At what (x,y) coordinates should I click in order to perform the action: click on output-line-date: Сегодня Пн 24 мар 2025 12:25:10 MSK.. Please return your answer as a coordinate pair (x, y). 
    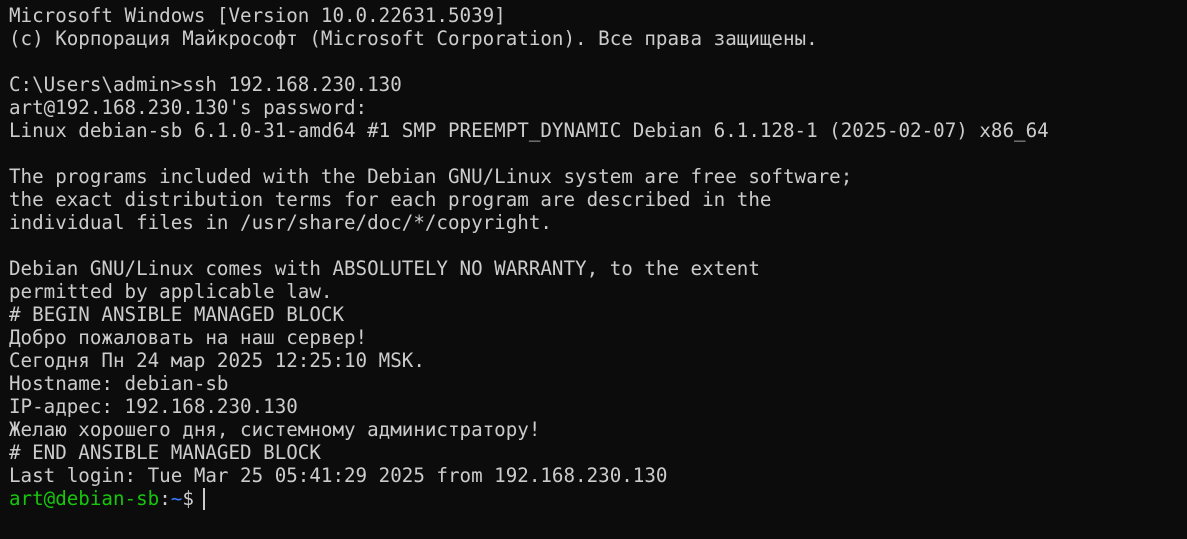
    Looking at the image, I should click on (217, 360).